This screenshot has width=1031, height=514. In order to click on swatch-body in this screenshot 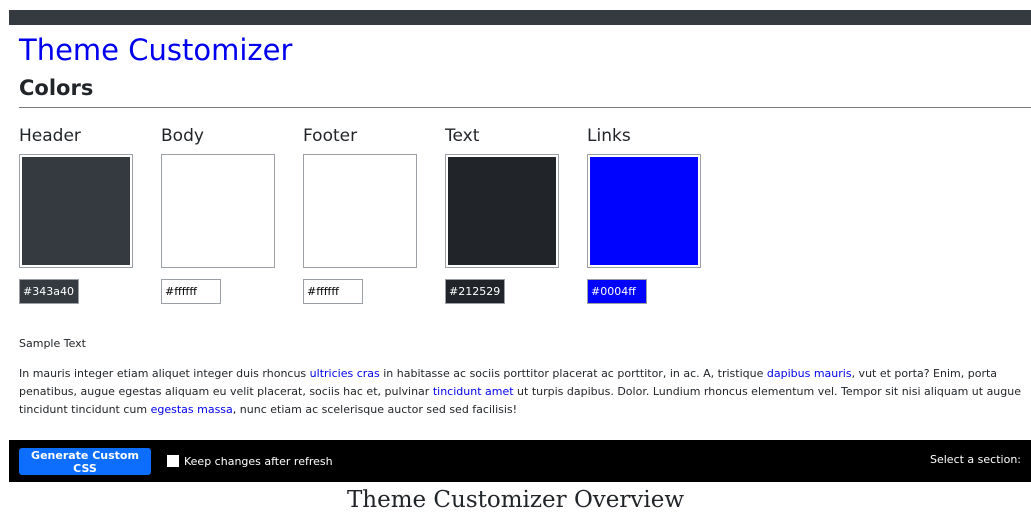, I will do `click(218, 211)`.